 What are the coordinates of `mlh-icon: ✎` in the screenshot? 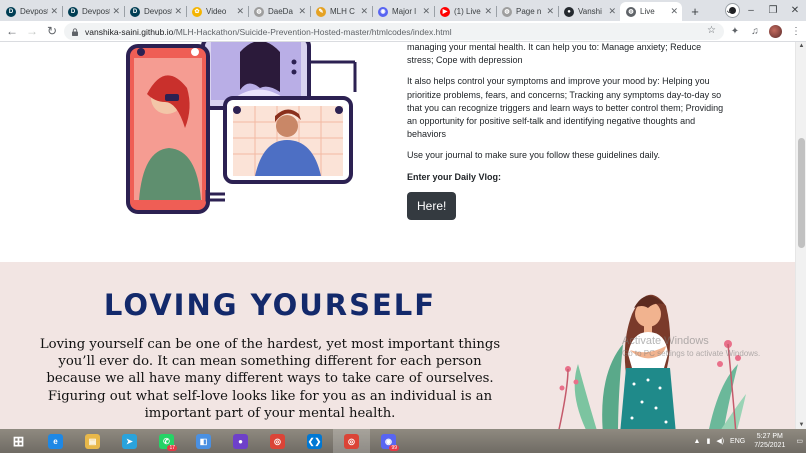 It's located at (321, 11).